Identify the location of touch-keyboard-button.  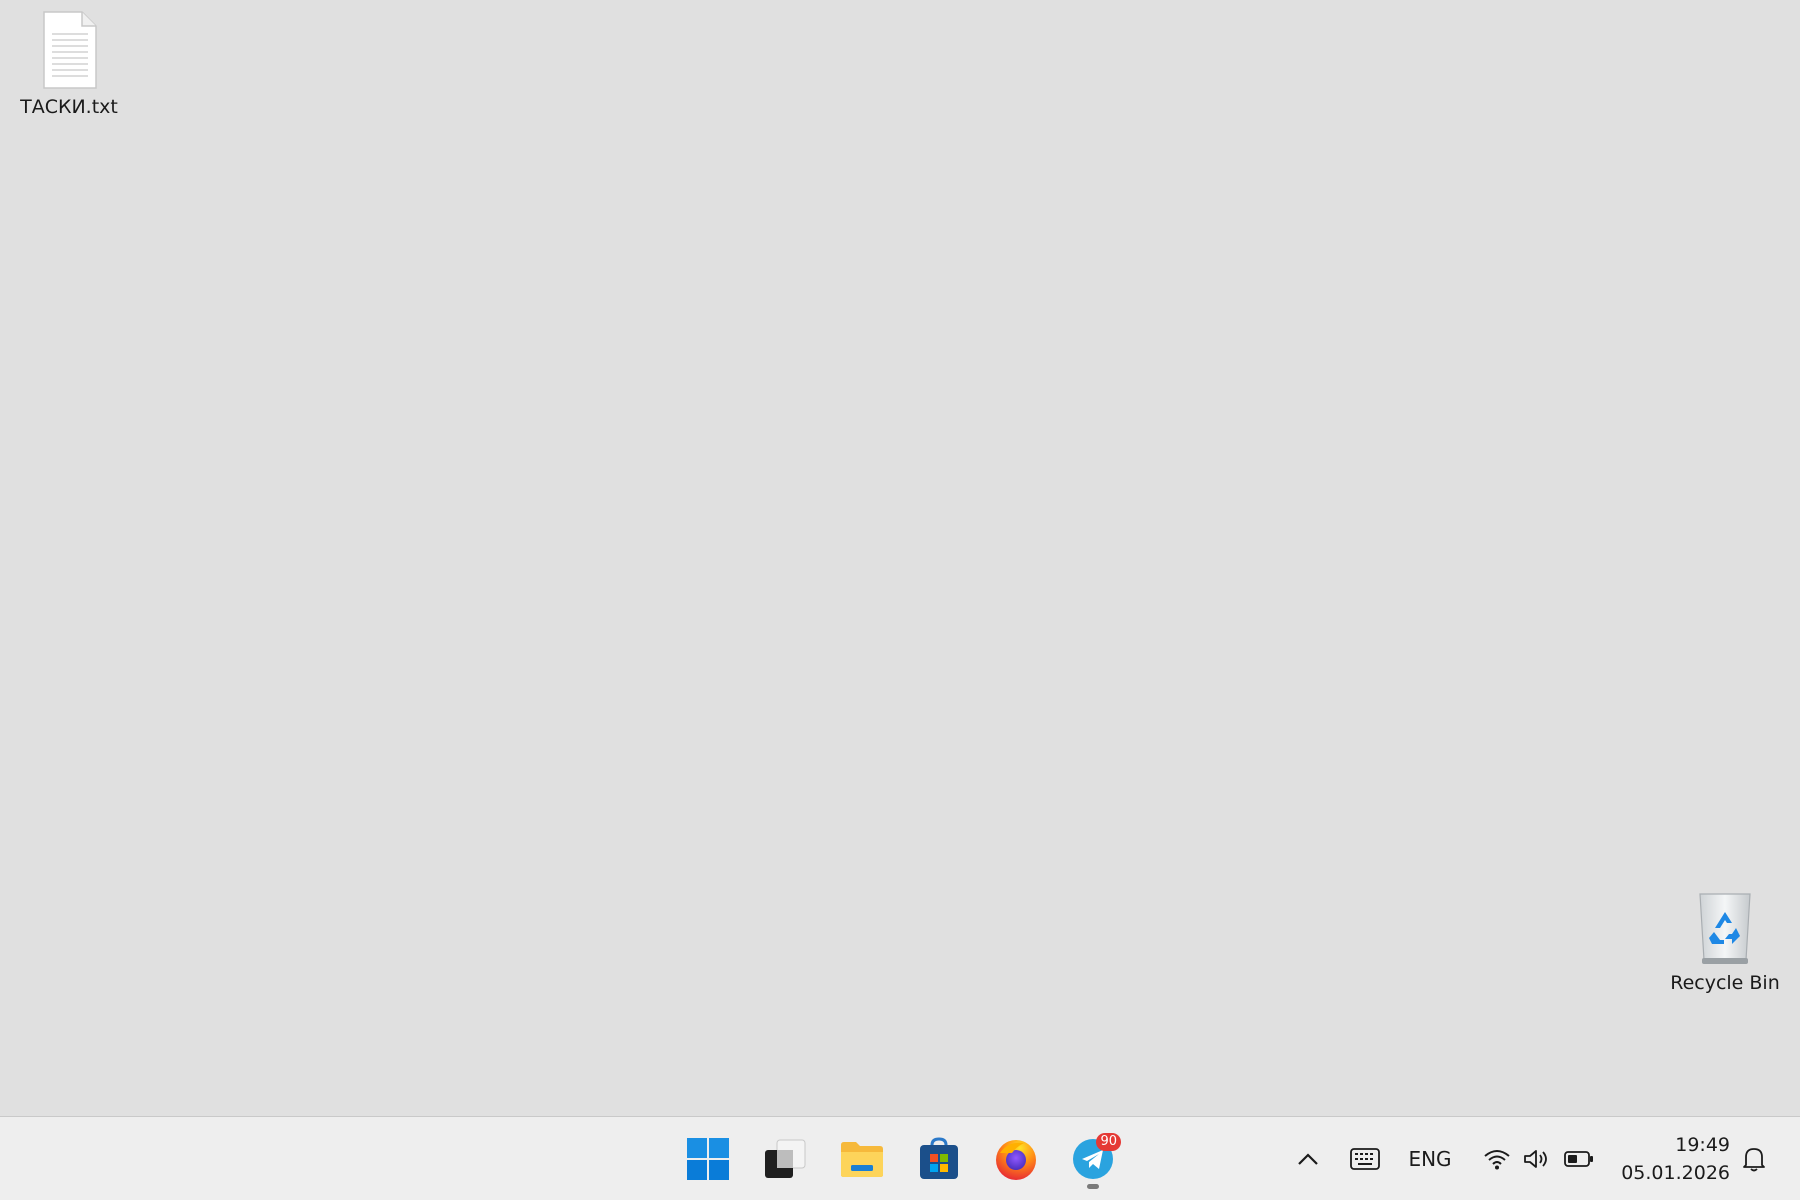
(1365, 1159).